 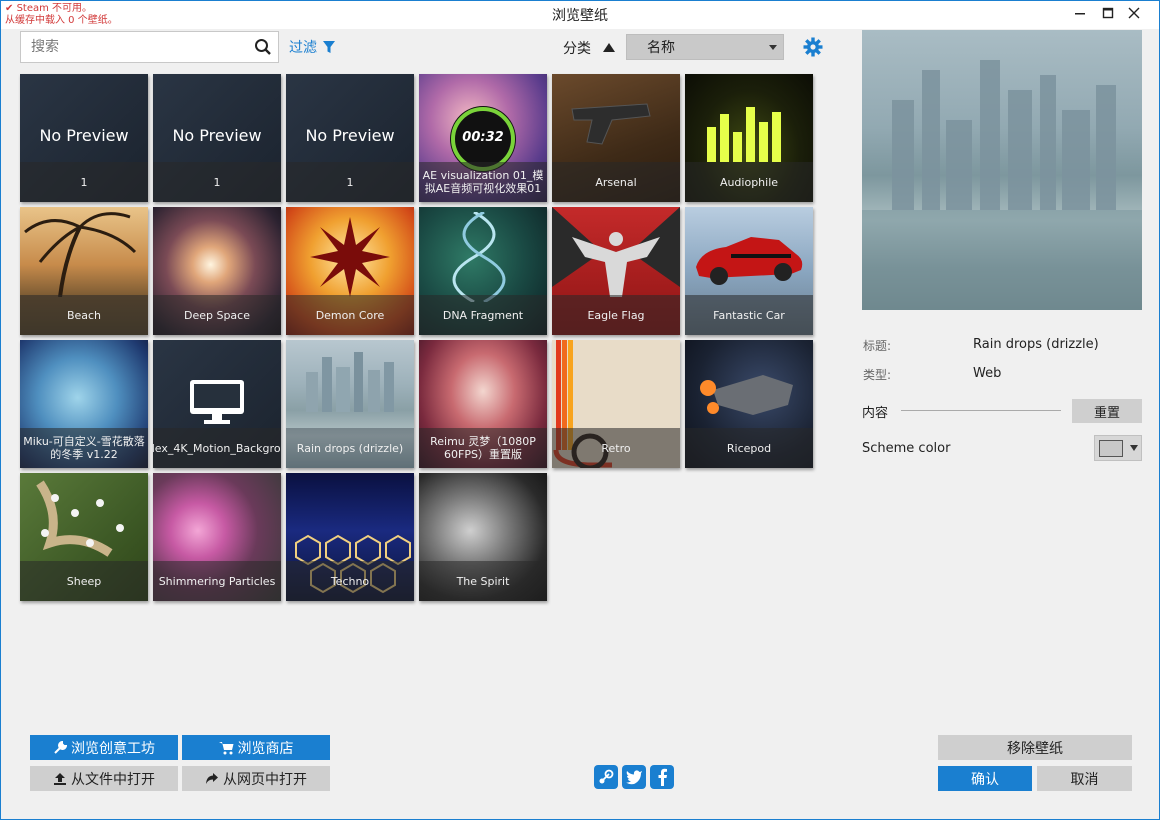 I want to click on sort-select: 名称, so click(x=705, y=47).